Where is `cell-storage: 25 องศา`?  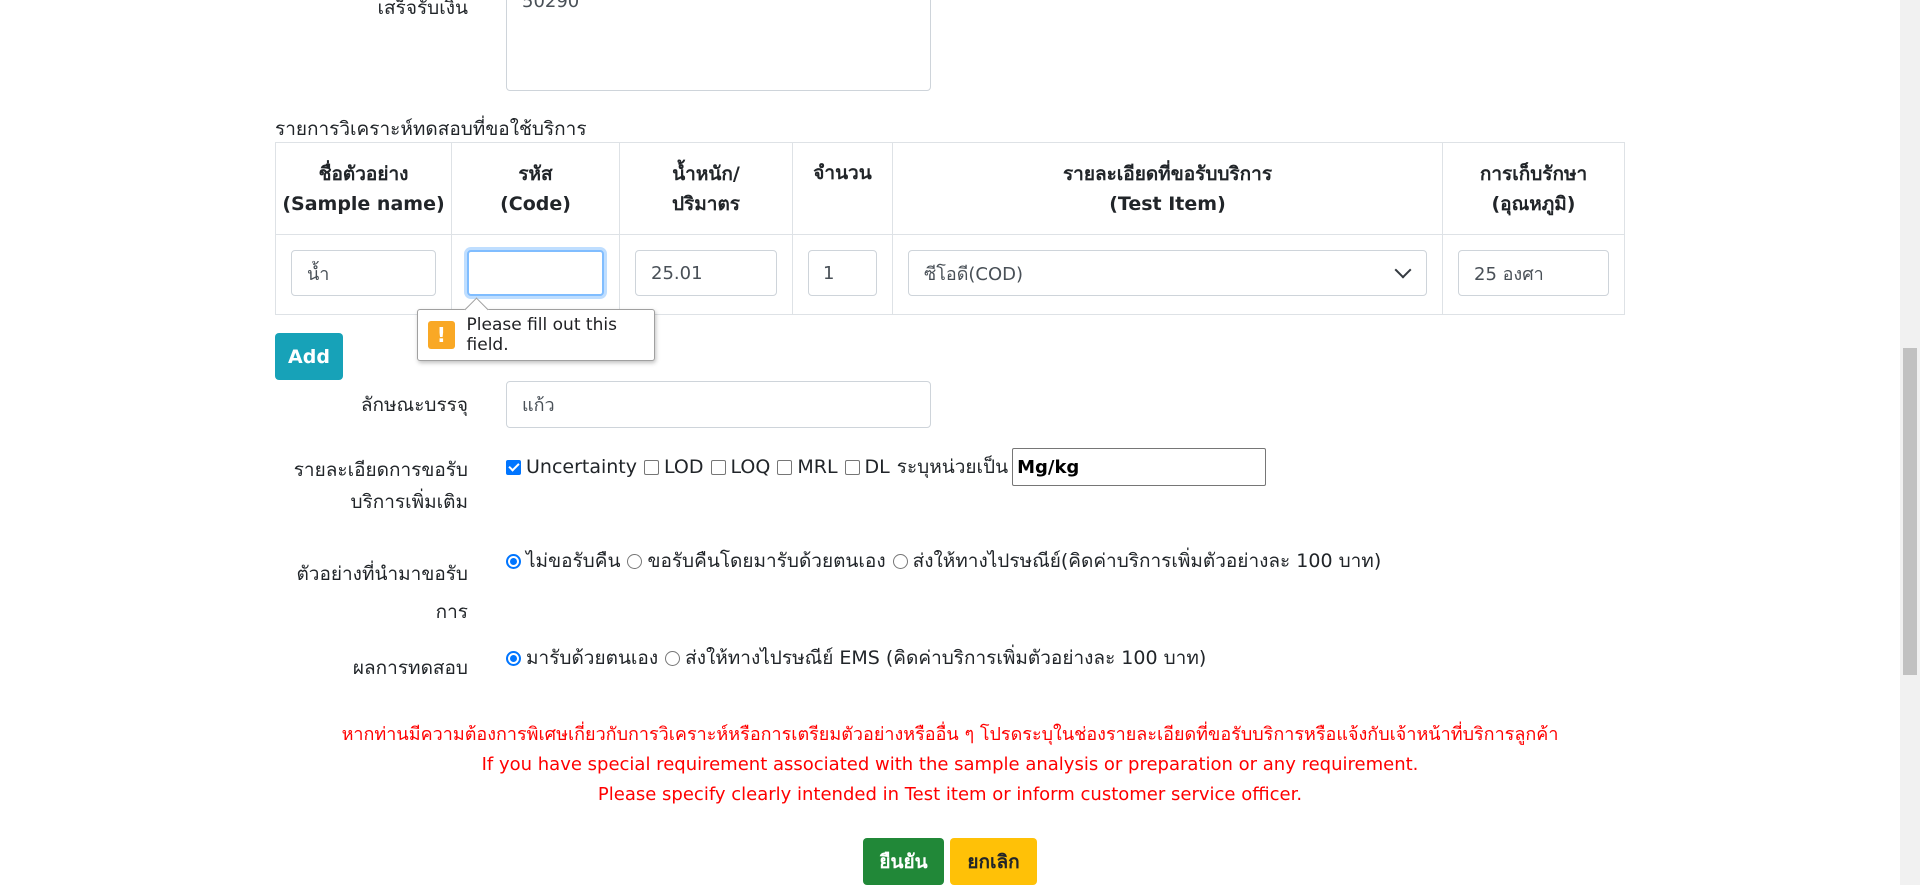 cell-storage: 25 องศา is located at coordinates (1533, 274).